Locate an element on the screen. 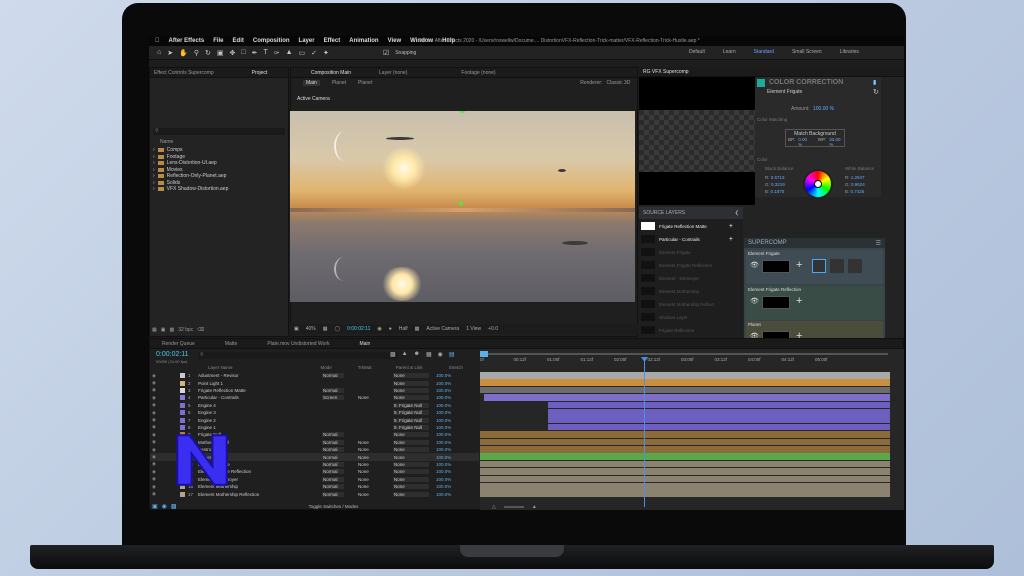 Image resolution: width=1024 pixels, height=576 pixels. table-row: ◉ 2 Point Light 1 None 100.0% is located at coordinates (314, 382).